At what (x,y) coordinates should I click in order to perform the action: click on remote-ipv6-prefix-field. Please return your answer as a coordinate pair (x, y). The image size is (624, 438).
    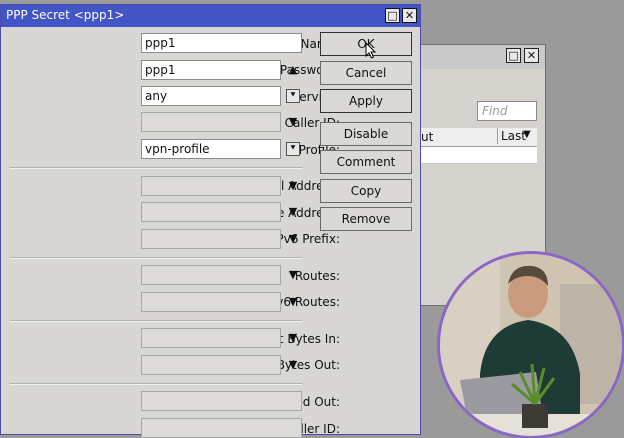
    Looking at the image, I should click on (211, 239).